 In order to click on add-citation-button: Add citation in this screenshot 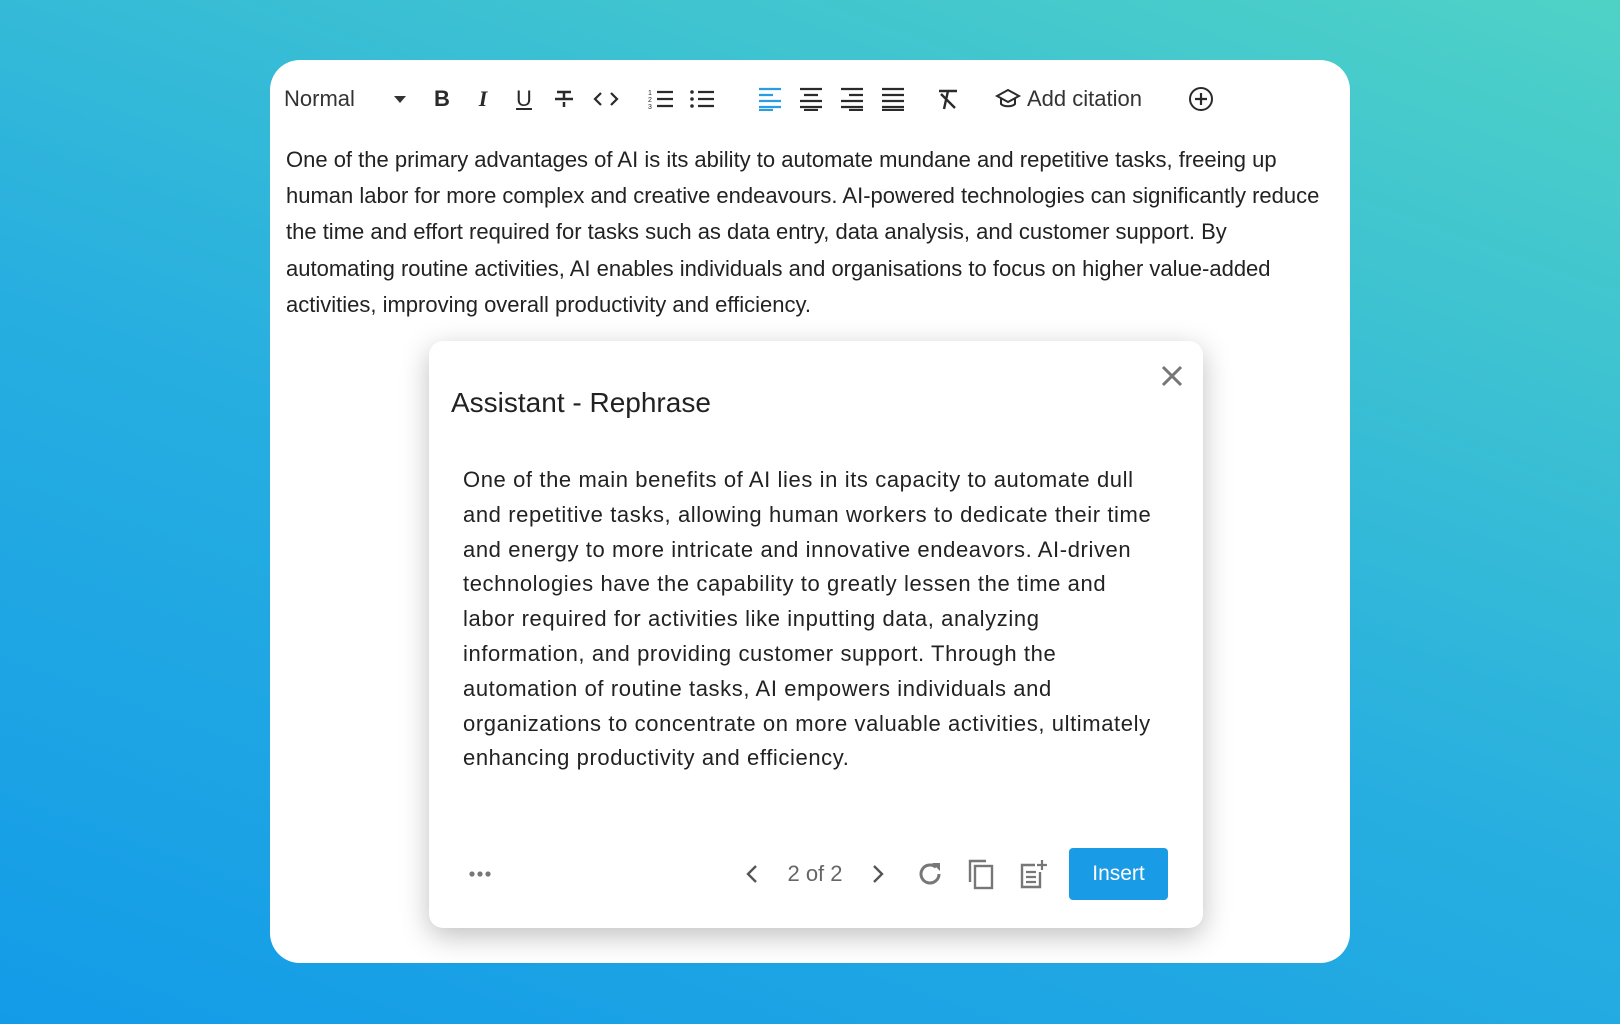, I will do `click(1075, 99)`.